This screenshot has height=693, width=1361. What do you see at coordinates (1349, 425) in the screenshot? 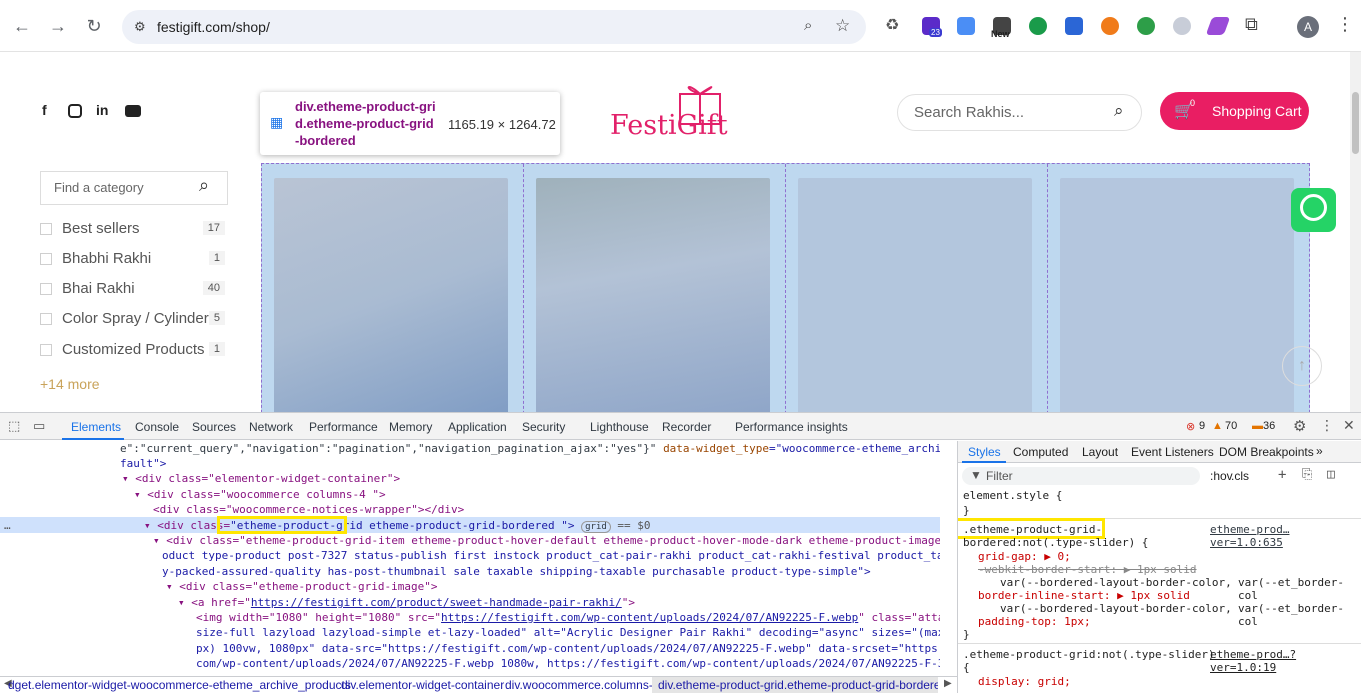
I see `close-devtools-icon: ✕` at bounding box center [1349, 425].